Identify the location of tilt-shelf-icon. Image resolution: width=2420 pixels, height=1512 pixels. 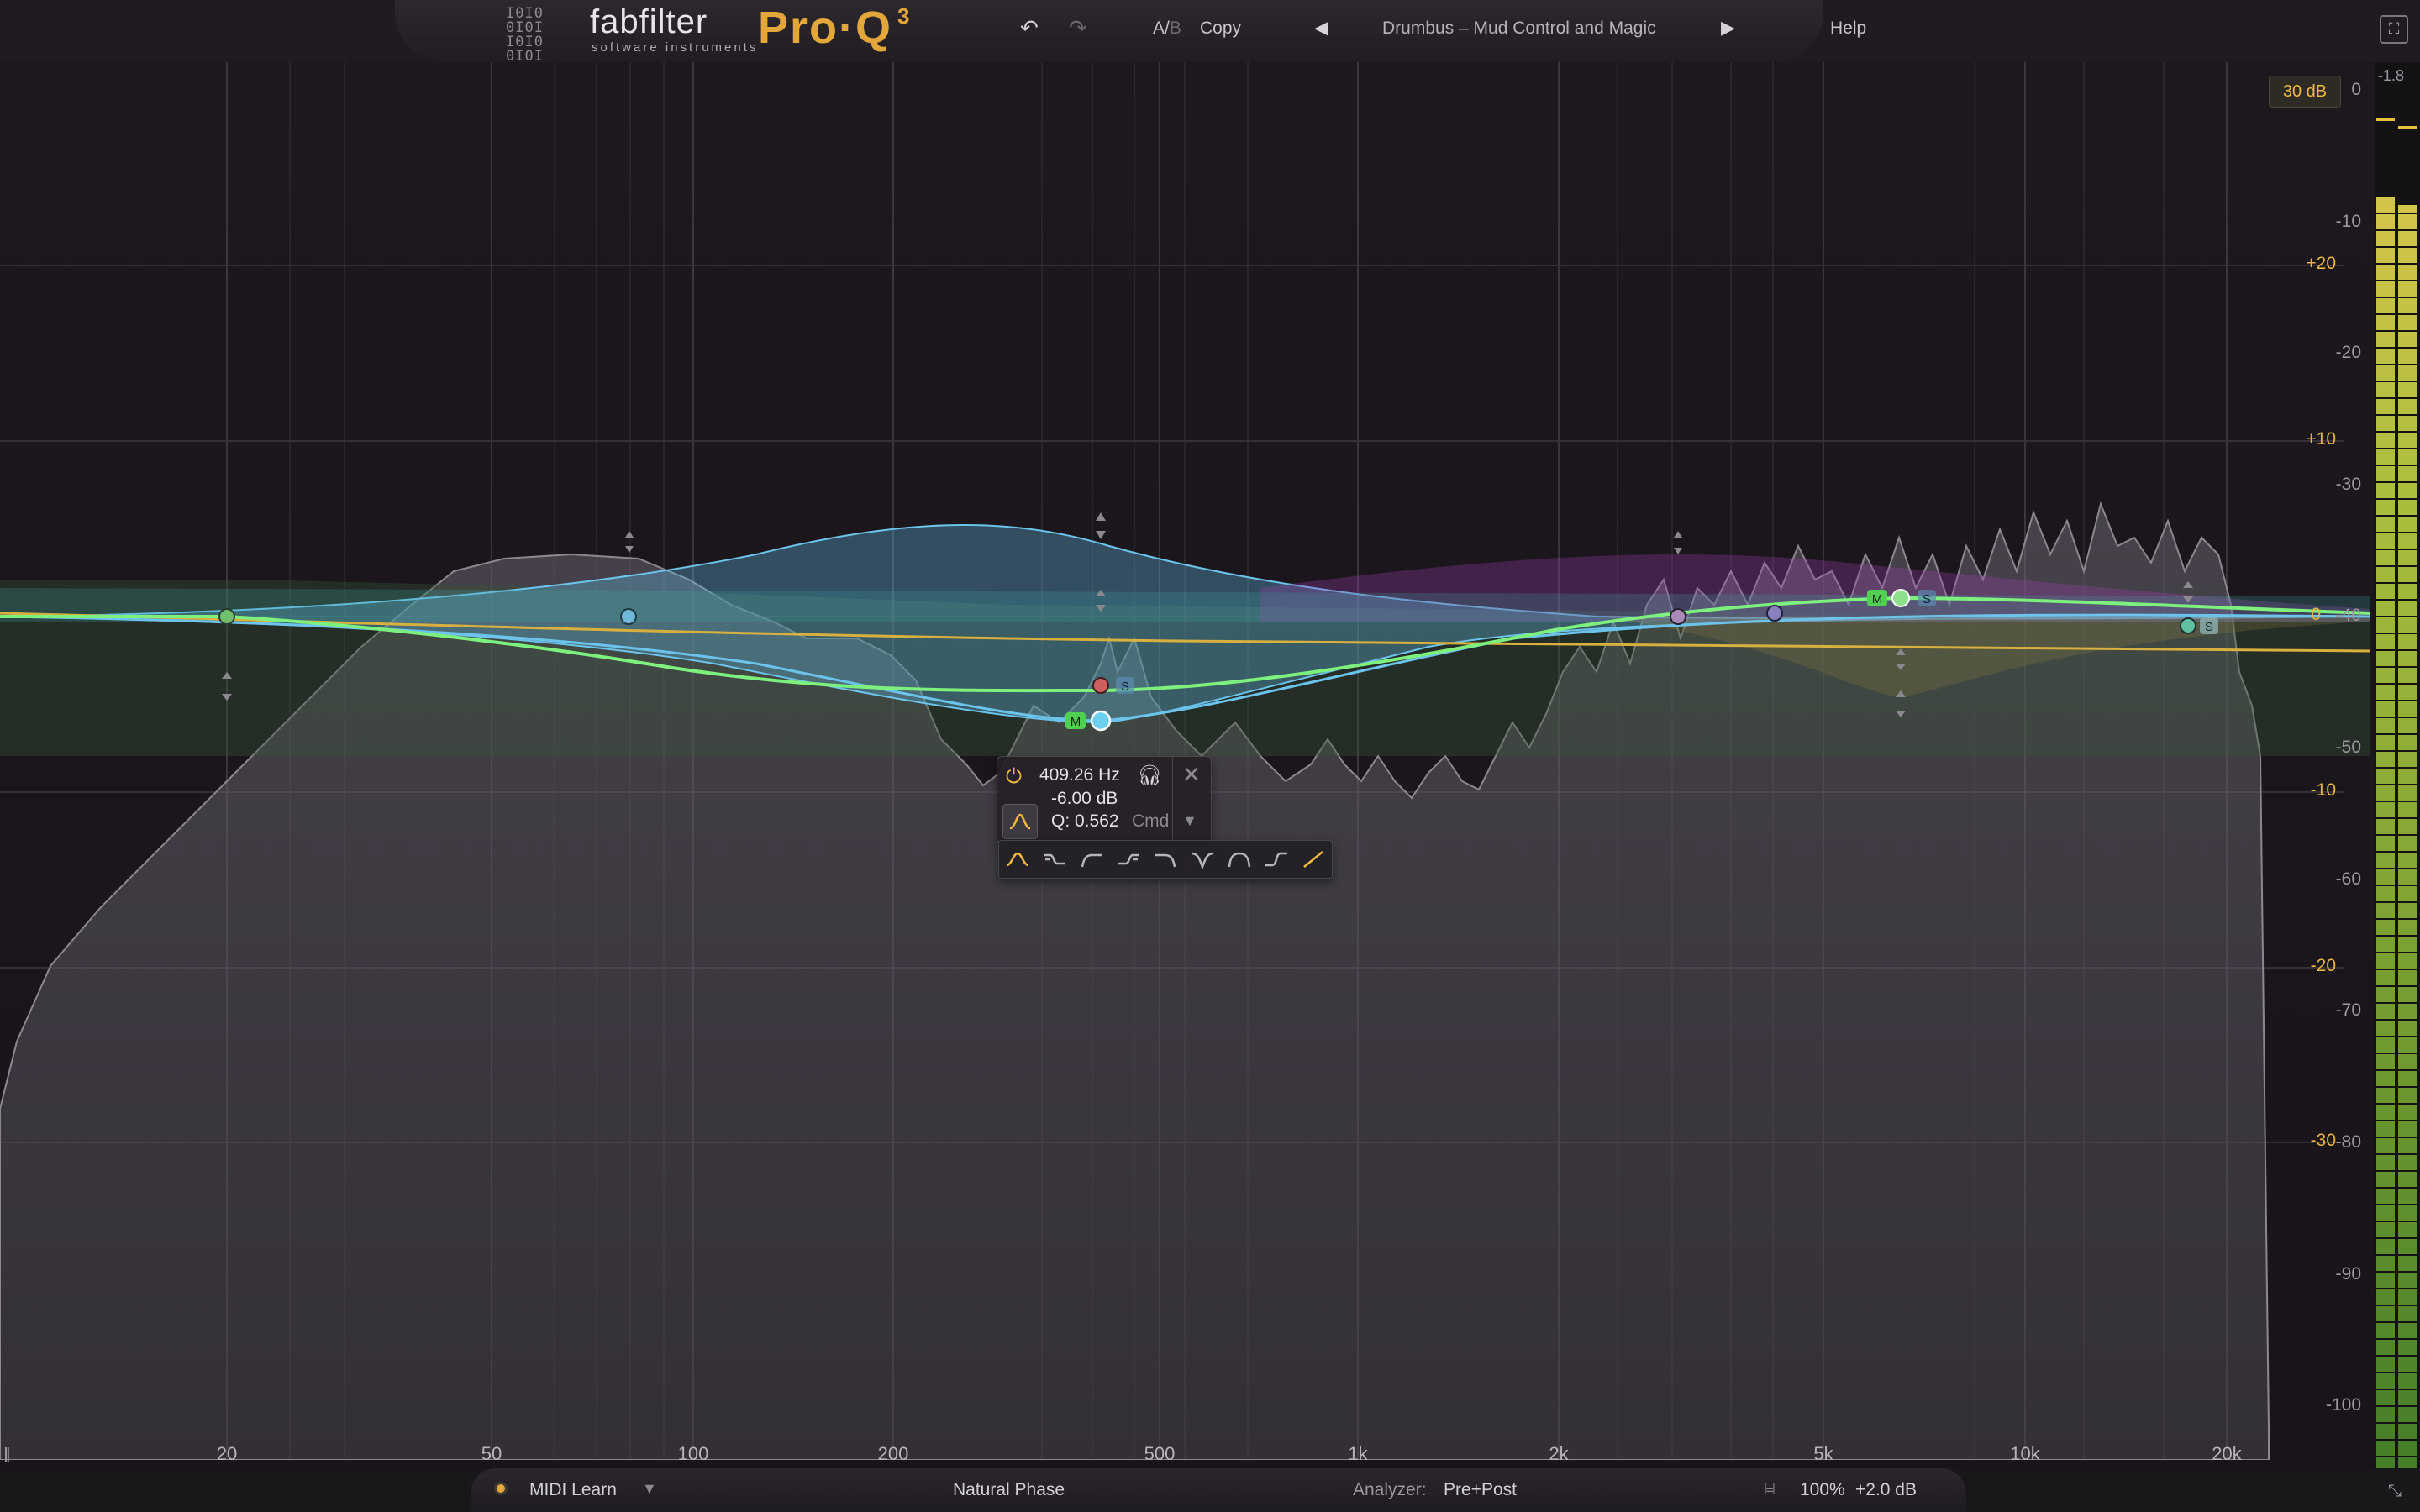
(1276, 859).